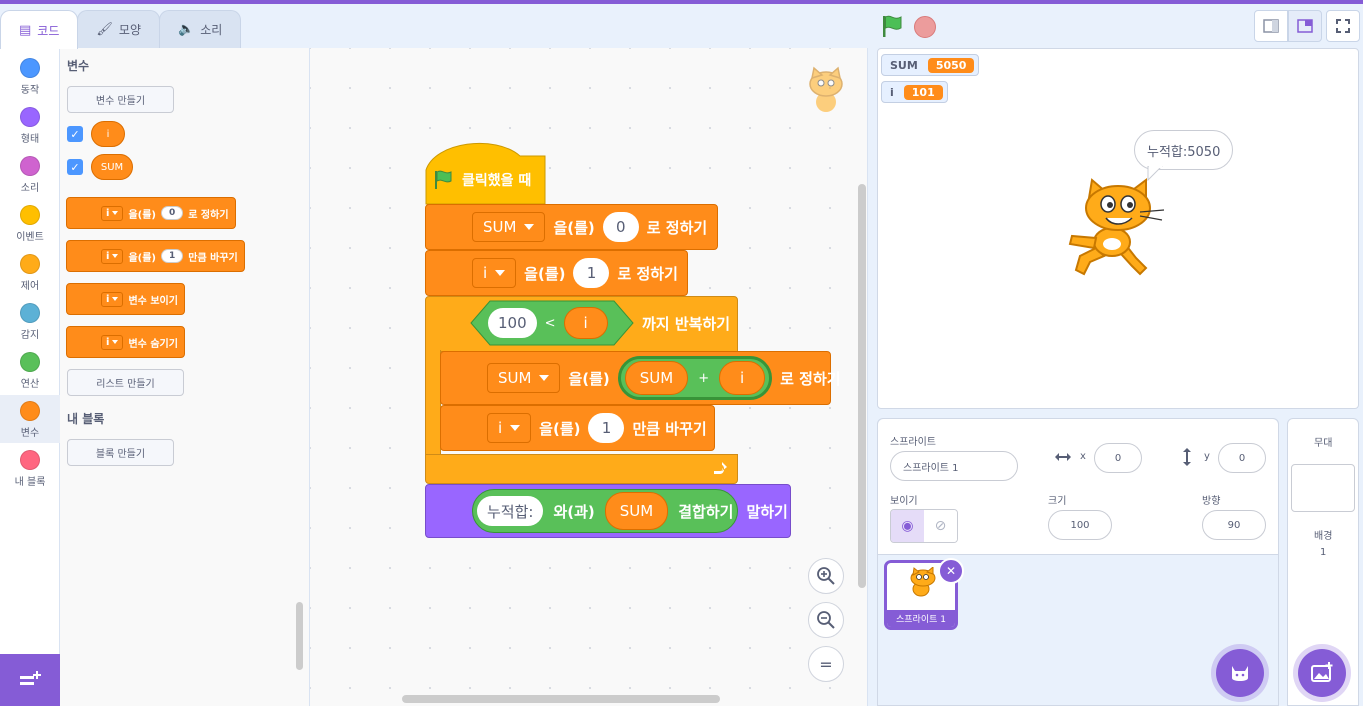 This screenshot has width=1363, height=706. Describe the element at coordinates (25, 30) in the screenshot. I see `code-icon: ▤` at that location.